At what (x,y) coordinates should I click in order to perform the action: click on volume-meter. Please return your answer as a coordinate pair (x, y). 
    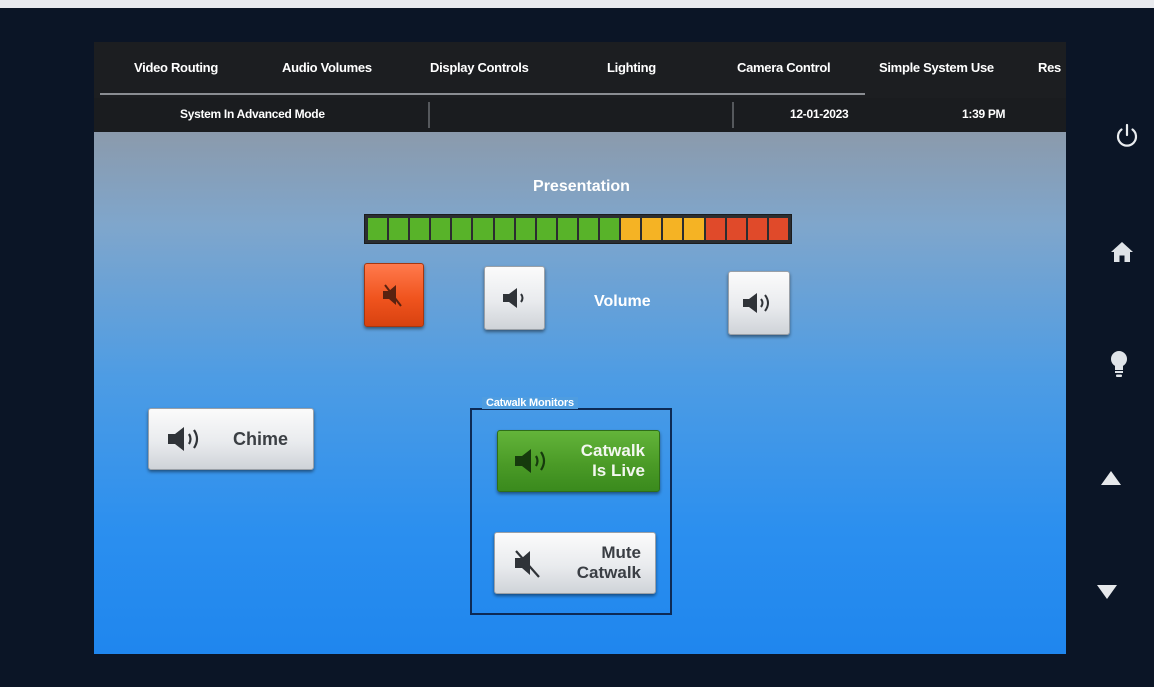
    Looking at the image, I should click on (578, 229).